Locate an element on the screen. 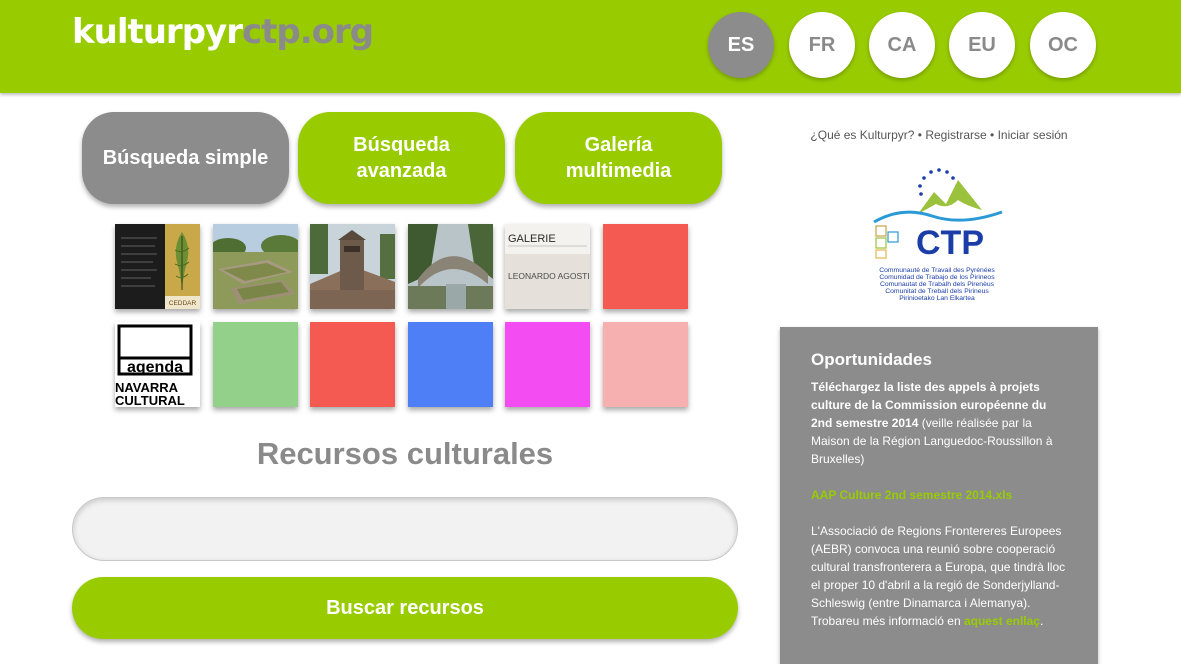  link-iniciar-sesion: Iniciar sesión is located at coordinates (1033, 135).